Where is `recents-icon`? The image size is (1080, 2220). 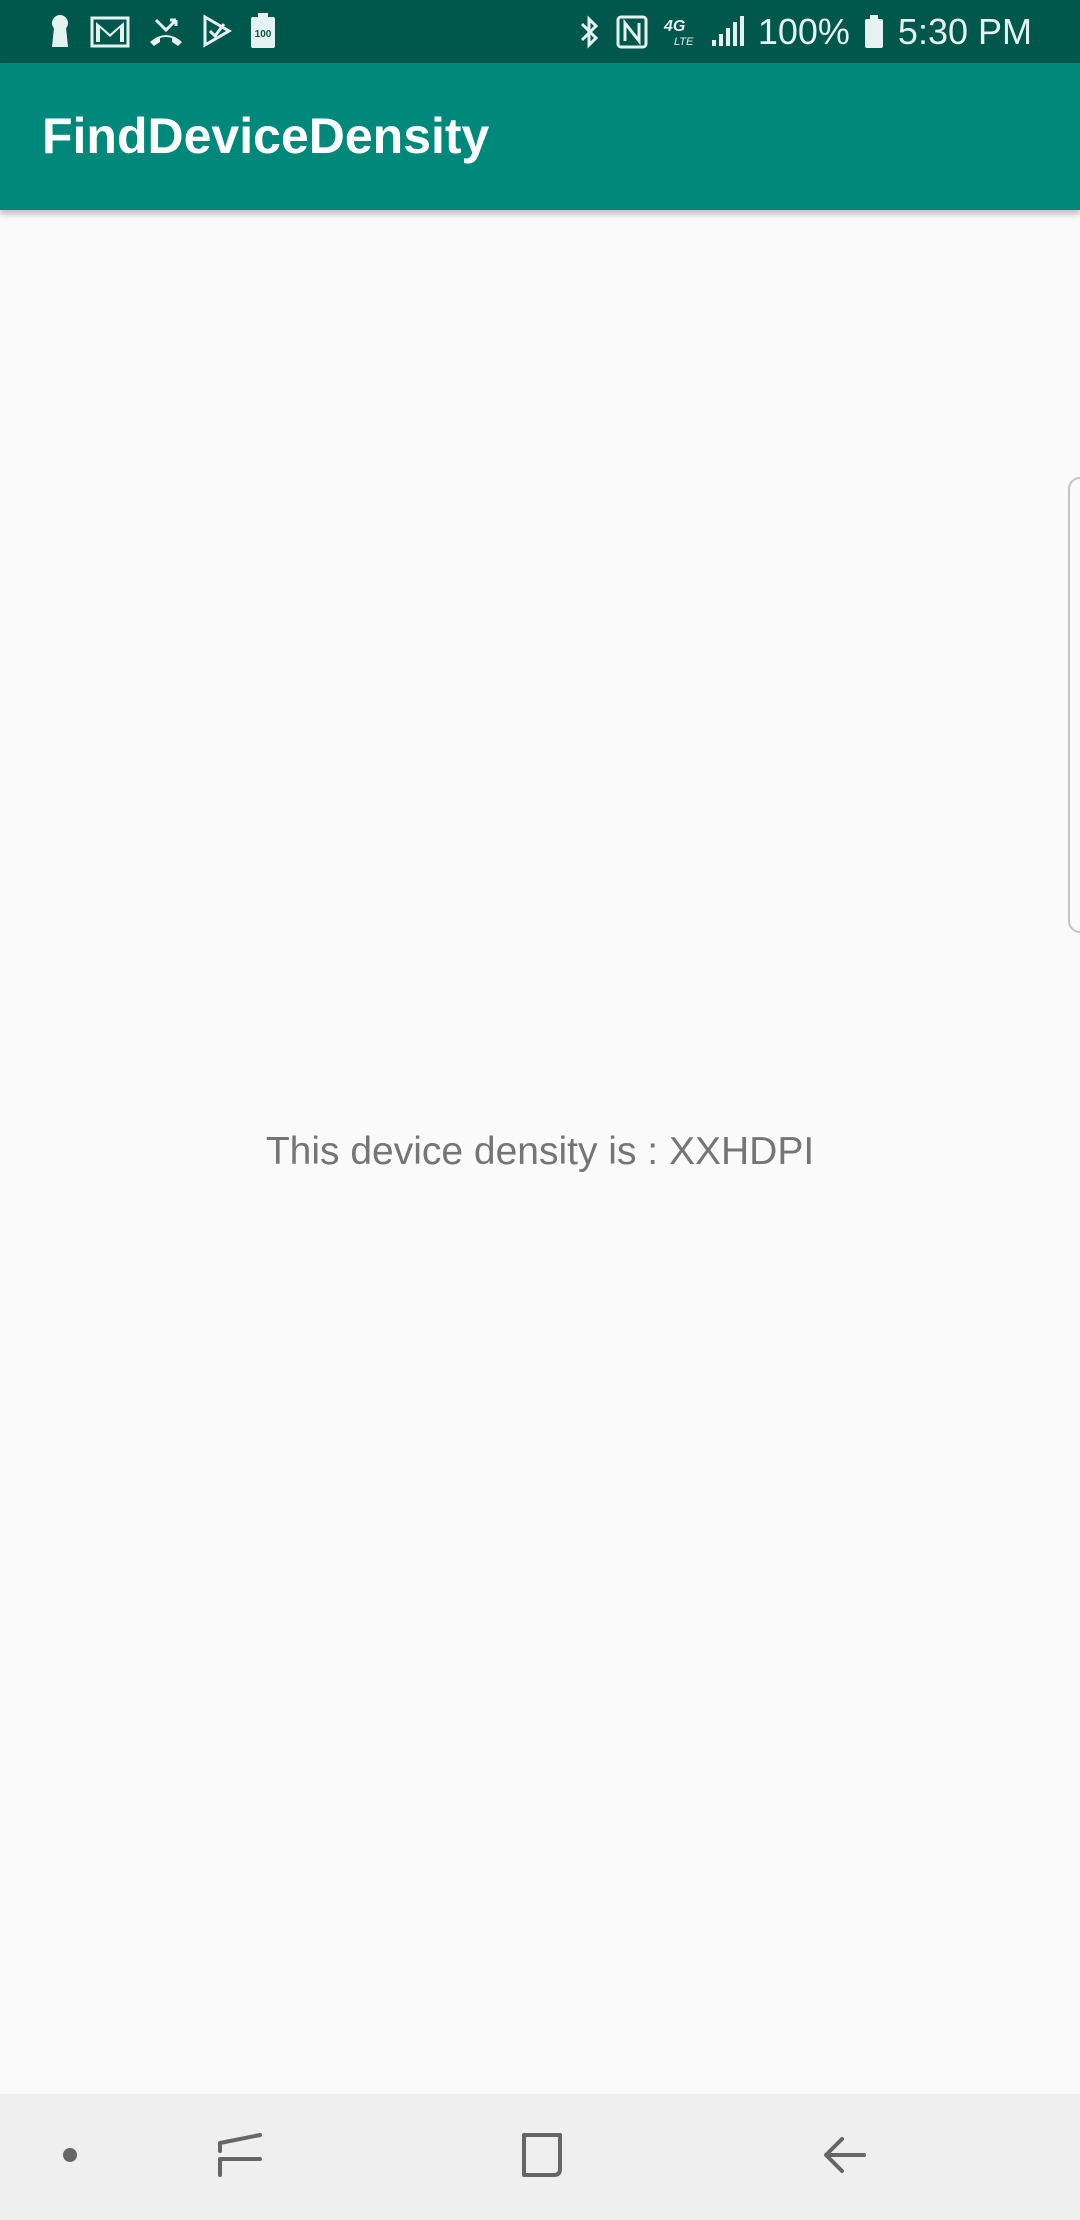 recents-icon is located at coordinates (240, 2157).